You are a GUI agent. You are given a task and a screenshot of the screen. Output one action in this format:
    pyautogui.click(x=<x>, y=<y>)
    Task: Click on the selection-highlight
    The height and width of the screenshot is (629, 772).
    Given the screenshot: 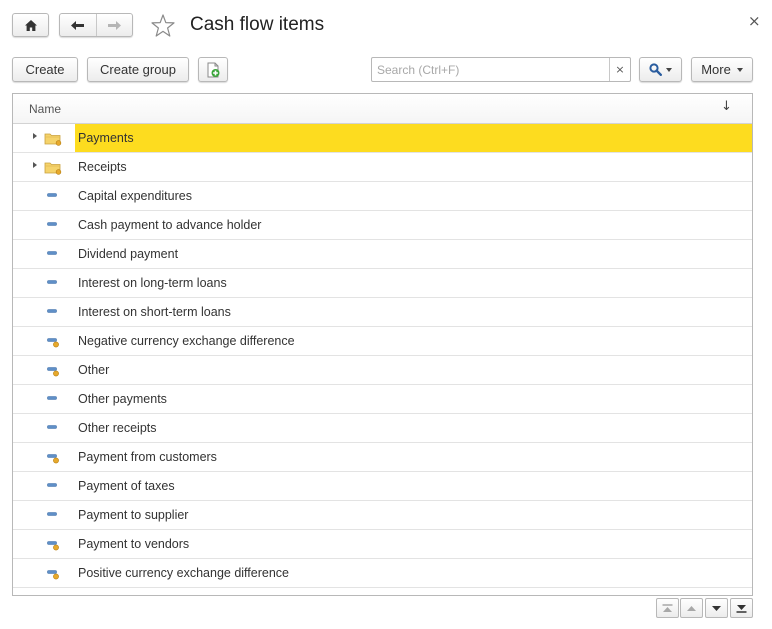 What is the action you would take?
    pyautogui.click(x=413, y=138)
    